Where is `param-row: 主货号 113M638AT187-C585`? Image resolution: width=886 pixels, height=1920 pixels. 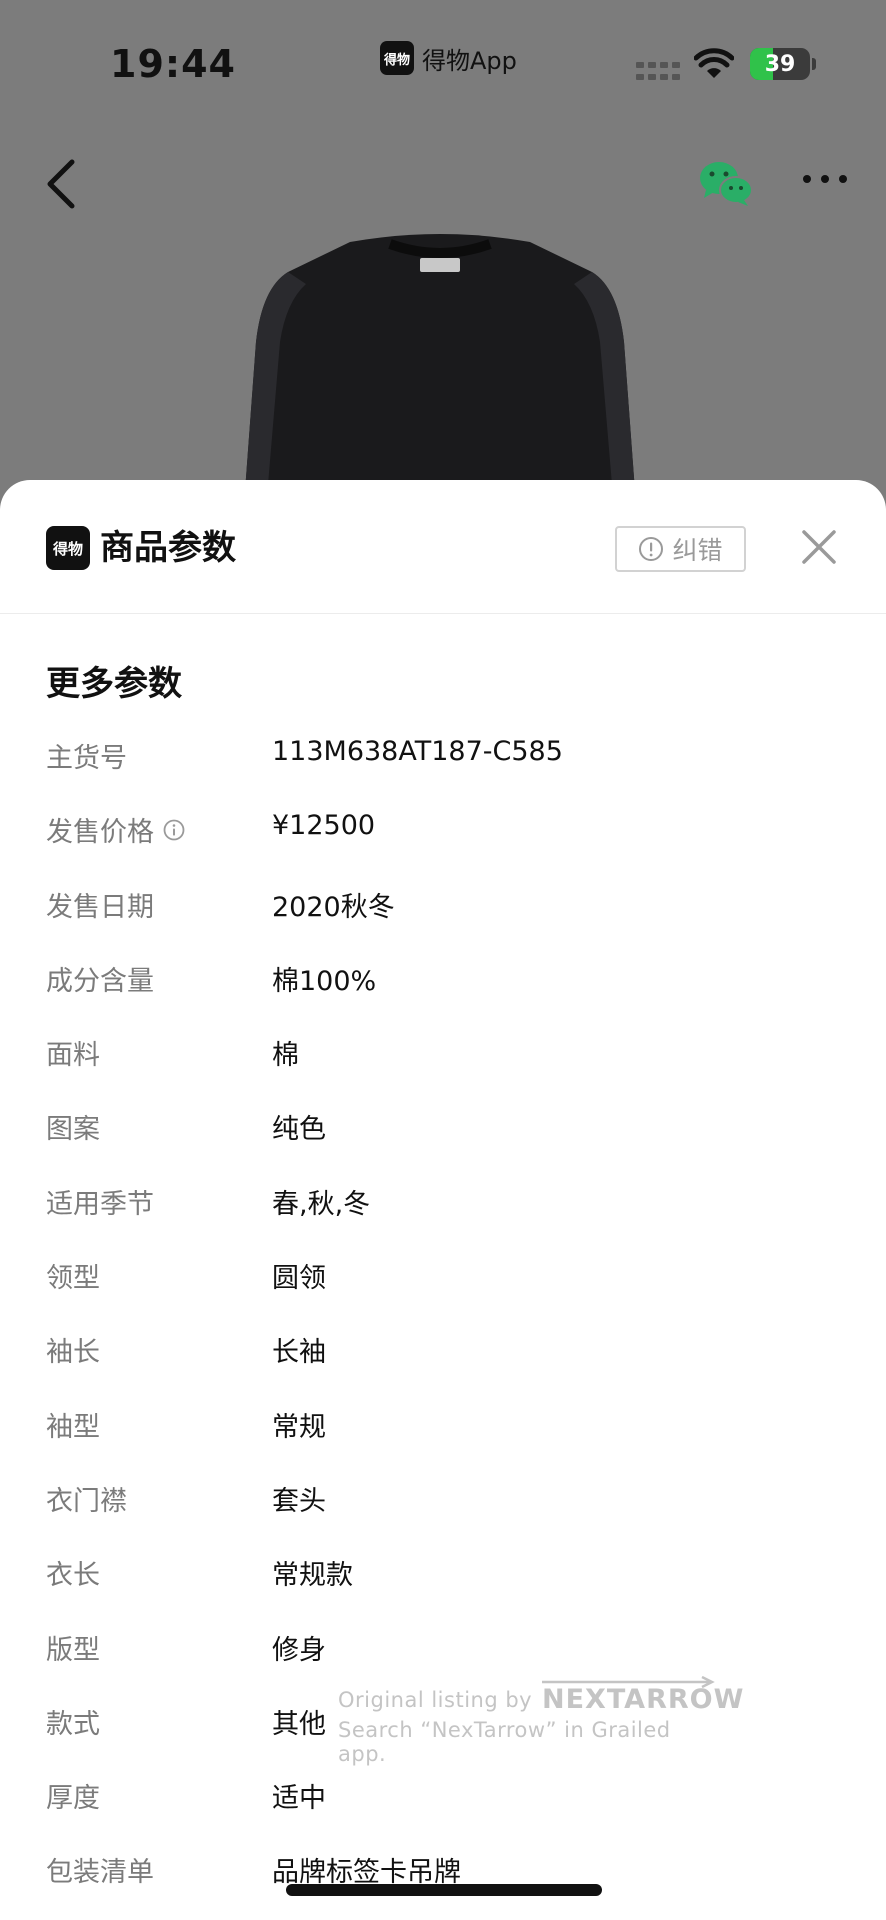
param-row: 主货号 113M638AT187-C585 is located at coordinates (443, 757).